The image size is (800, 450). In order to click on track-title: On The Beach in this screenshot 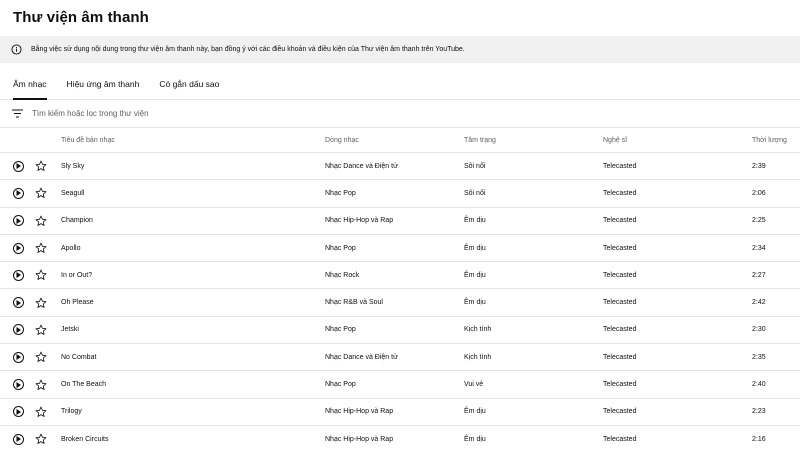, I will do `click(84, 385)`.